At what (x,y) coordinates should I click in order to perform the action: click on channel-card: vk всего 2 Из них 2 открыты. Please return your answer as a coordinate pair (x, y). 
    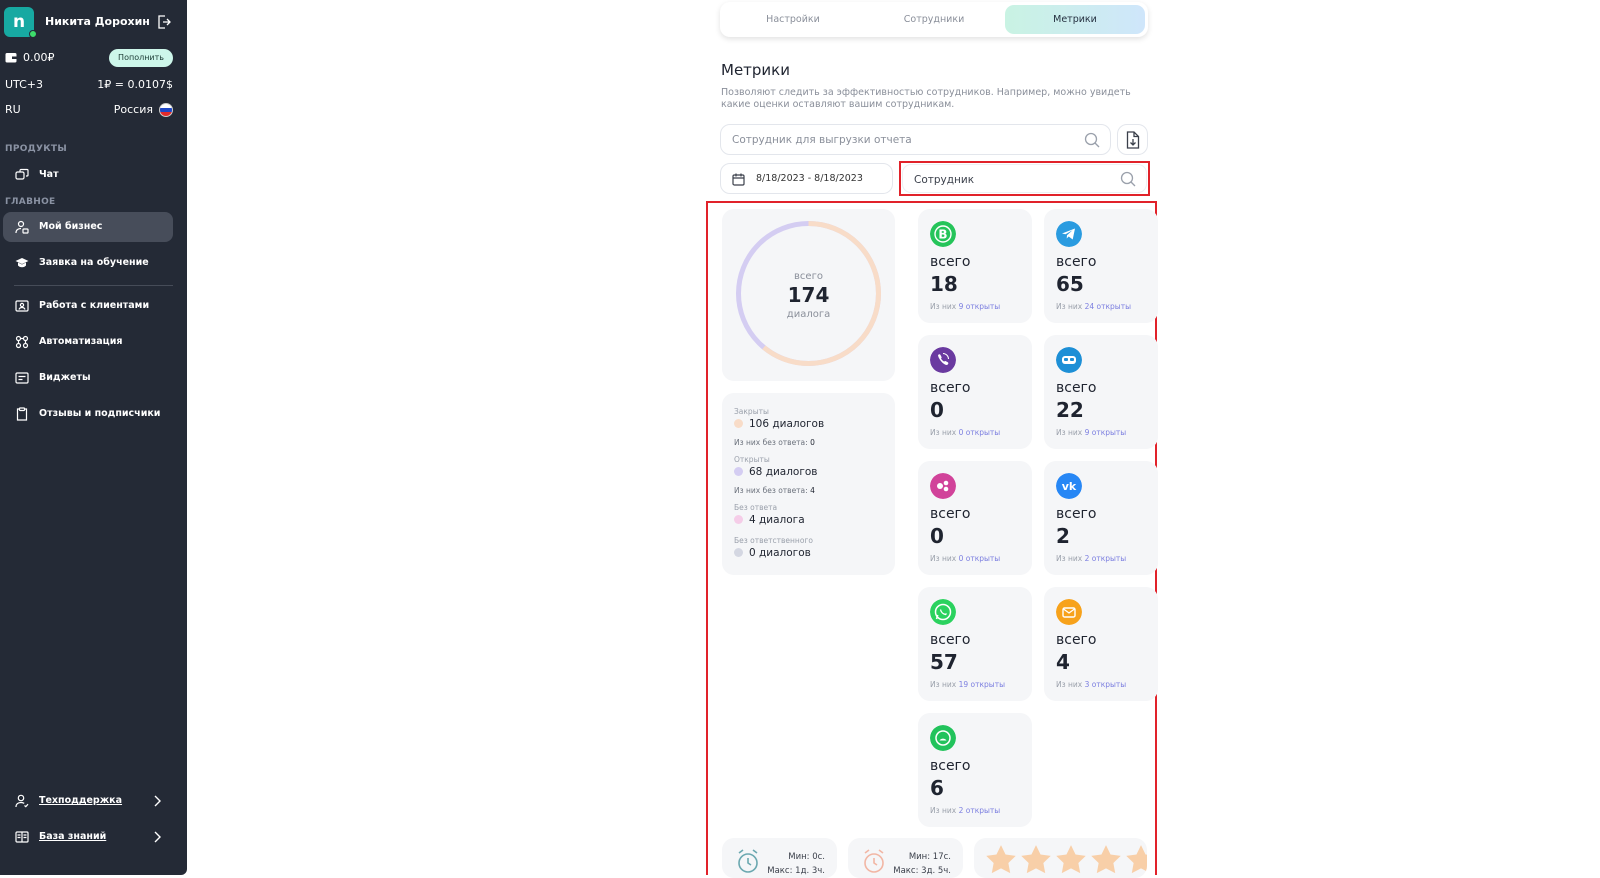
    Looking at the image, I should click on (1101, 518).